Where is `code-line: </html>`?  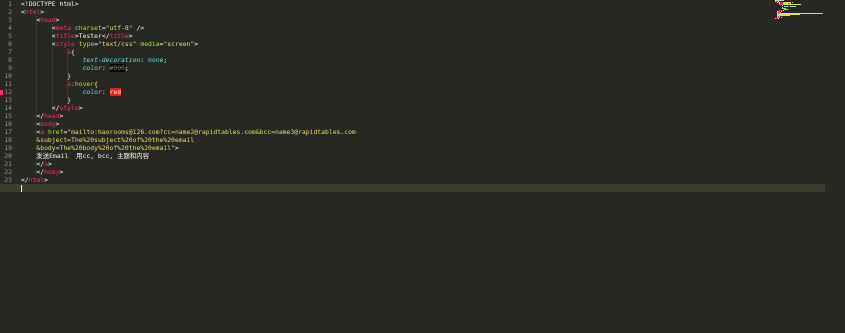
code-line: </html> is located at coordinates (34, 180).